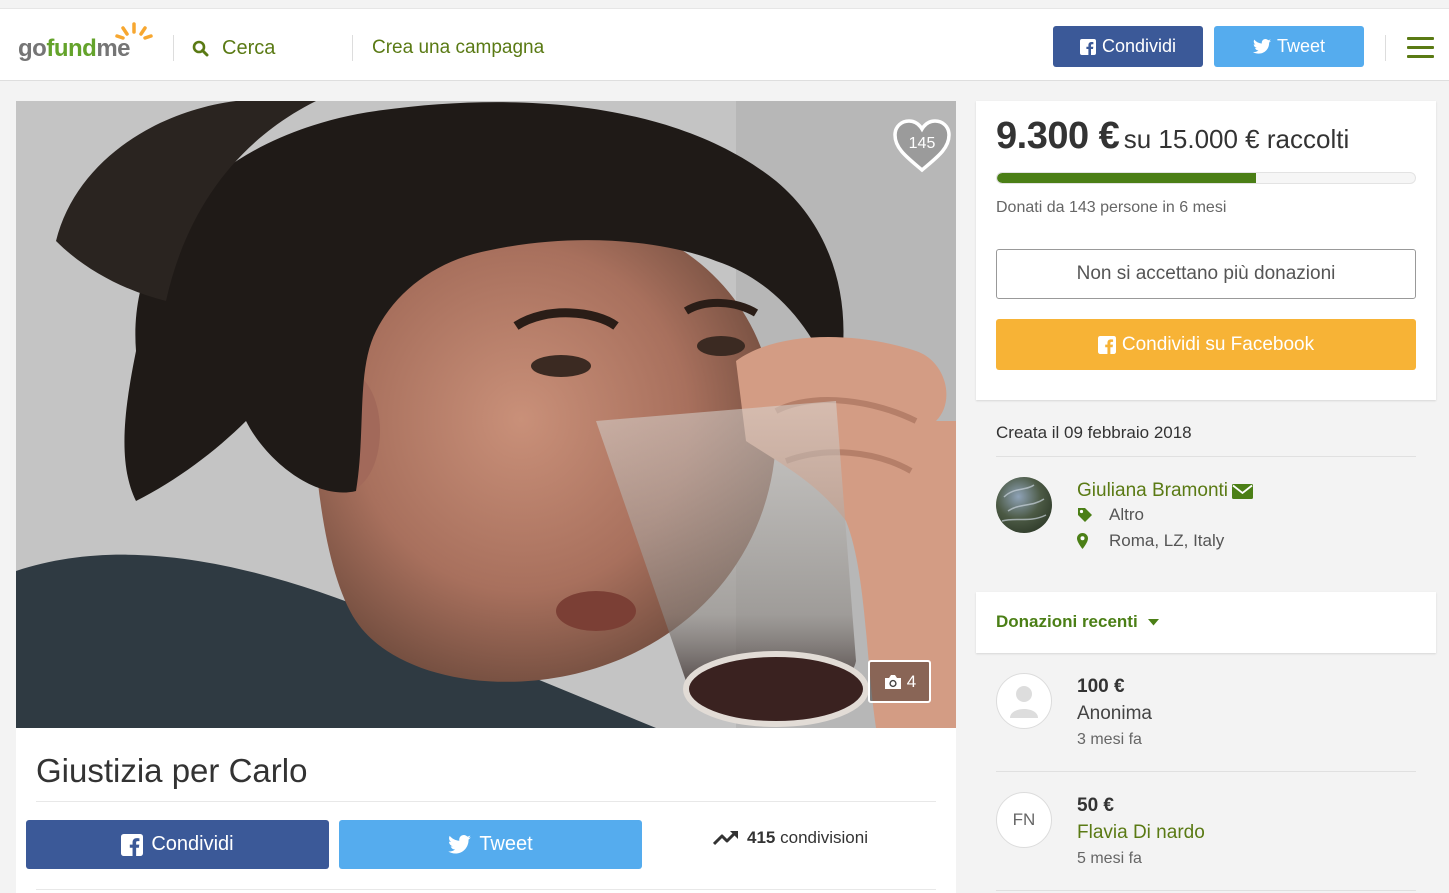  Describe the element at coordinates (725, 838) in the screenshot. I see `trending-icon` at that location.